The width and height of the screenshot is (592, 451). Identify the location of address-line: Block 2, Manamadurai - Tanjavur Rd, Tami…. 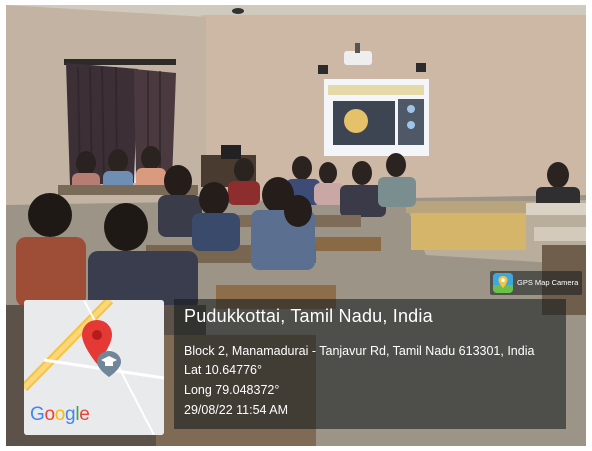
(359, 351).